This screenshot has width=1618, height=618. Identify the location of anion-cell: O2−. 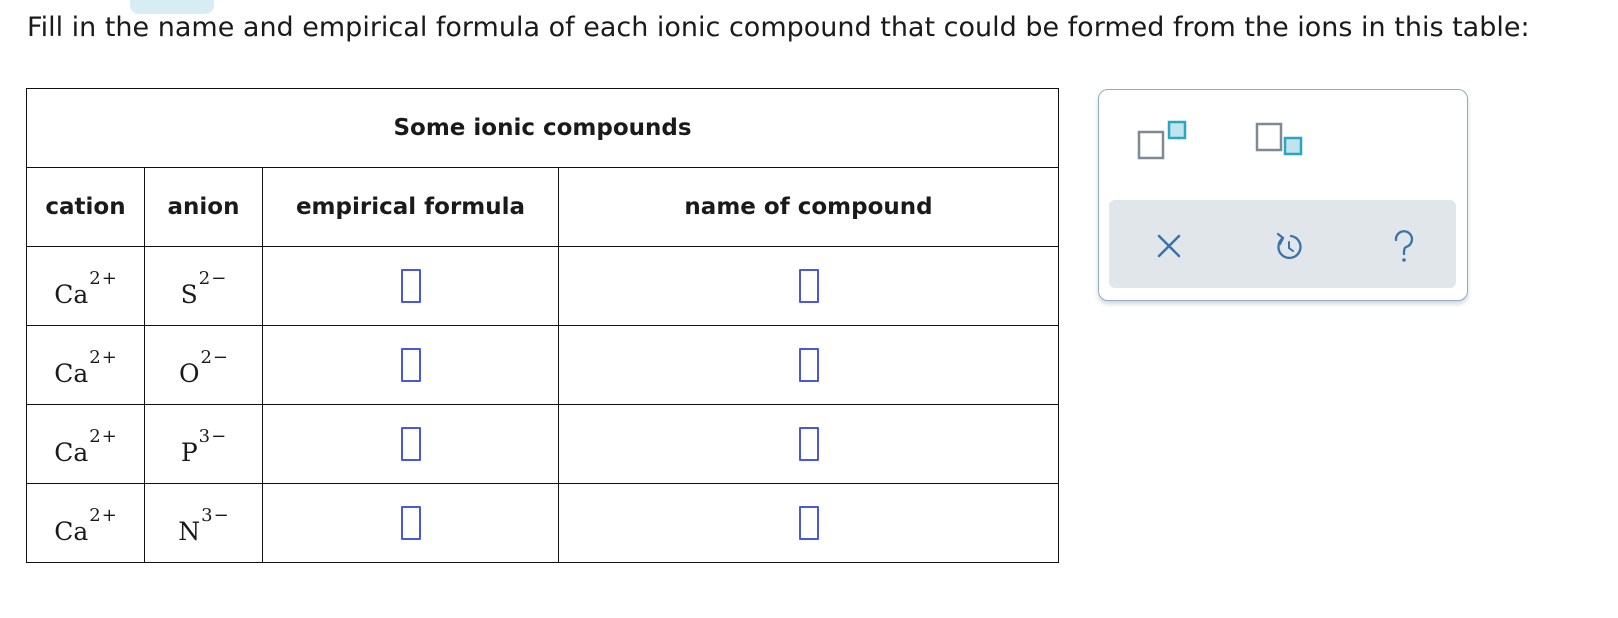
(203, 365).